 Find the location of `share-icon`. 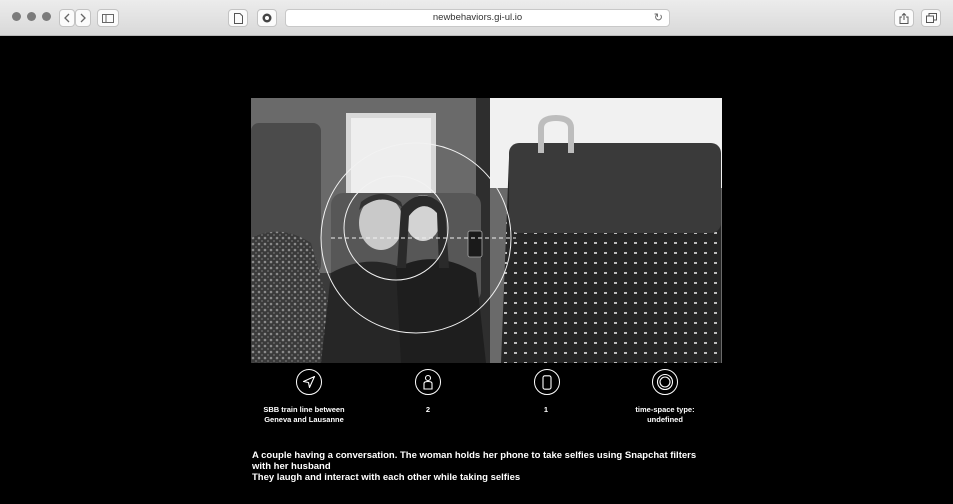

share-icon is located at coordinates (904, 18).